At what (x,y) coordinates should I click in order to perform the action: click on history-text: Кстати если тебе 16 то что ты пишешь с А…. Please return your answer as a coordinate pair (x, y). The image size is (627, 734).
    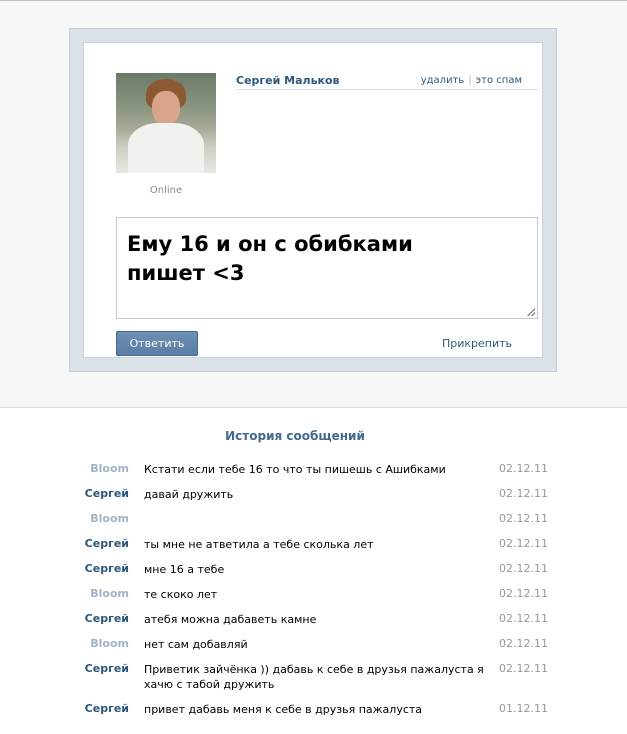
    Looking at the image, I should click on (295, 469).